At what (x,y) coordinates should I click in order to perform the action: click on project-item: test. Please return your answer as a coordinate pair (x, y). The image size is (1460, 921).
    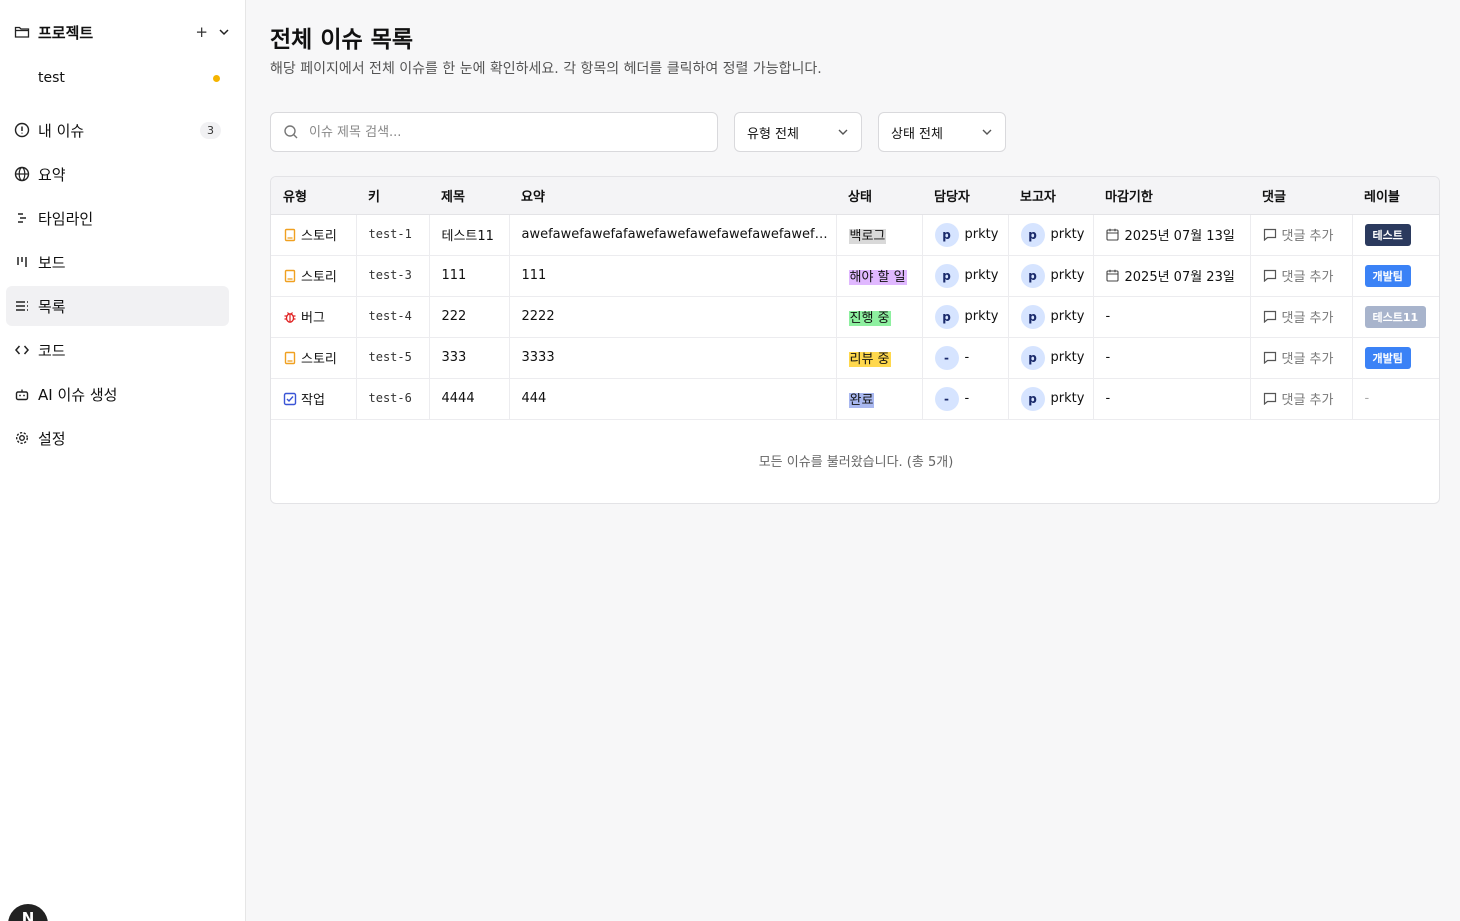
    Looking at the image, I should click on (131, 78).